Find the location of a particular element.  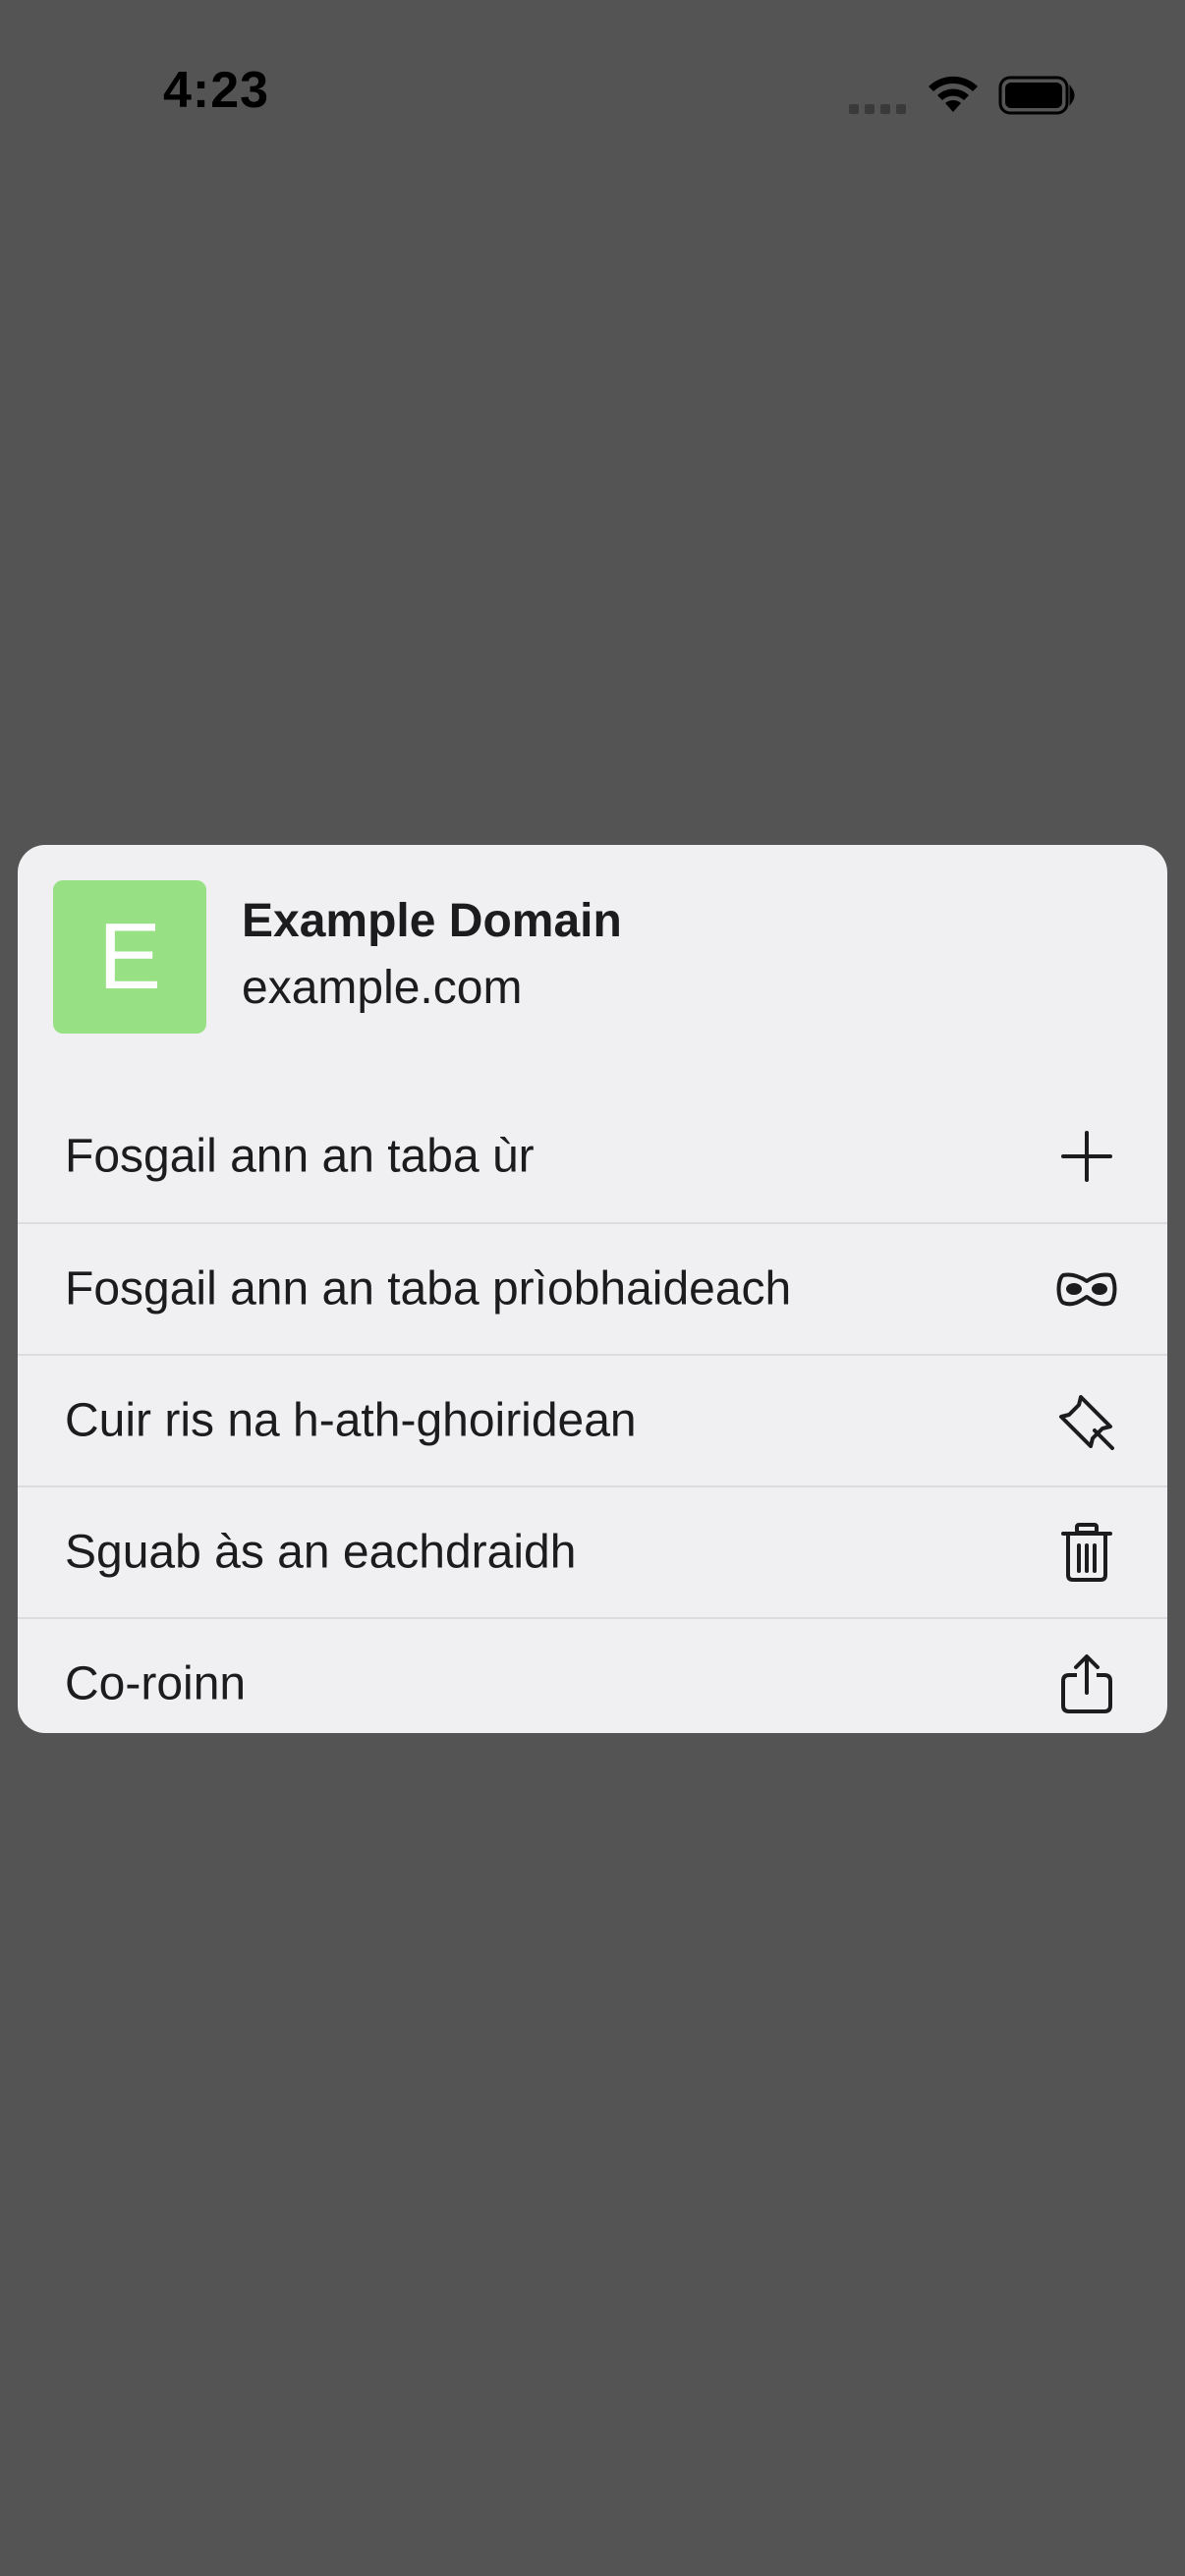

menu-item-label: Co-roinn is located at coordinates (156, 1683).